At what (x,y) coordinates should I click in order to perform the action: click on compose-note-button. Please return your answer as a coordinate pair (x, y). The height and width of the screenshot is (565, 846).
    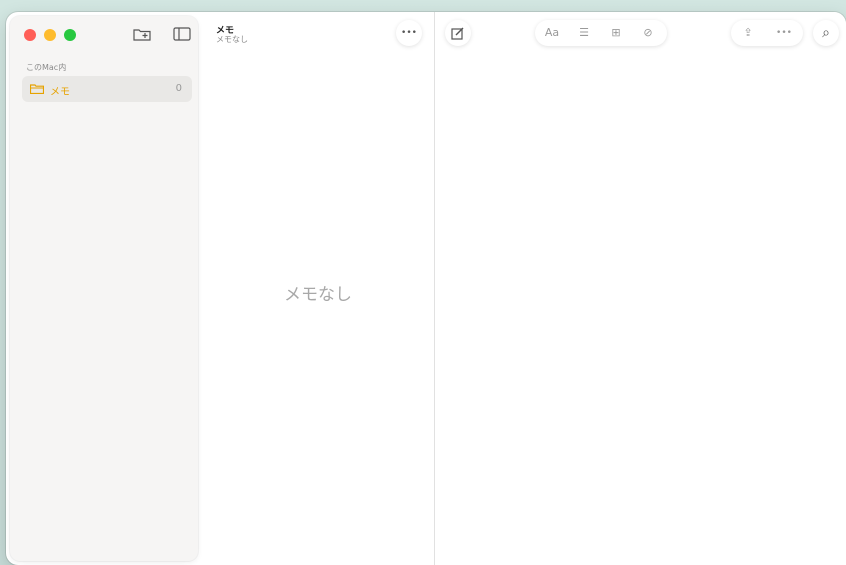
    Looking at the image, I should click on (458, 33).